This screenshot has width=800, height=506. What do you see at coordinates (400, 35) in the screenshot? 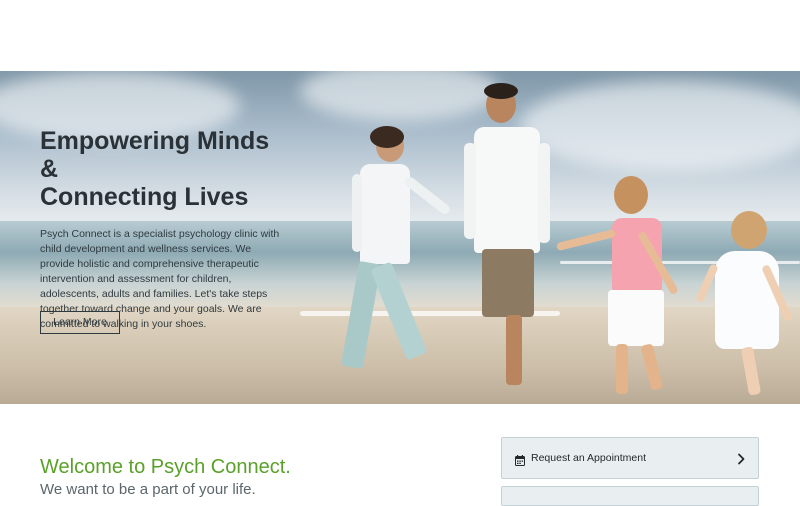
I see `site-header` at bounding box center [400, 35].